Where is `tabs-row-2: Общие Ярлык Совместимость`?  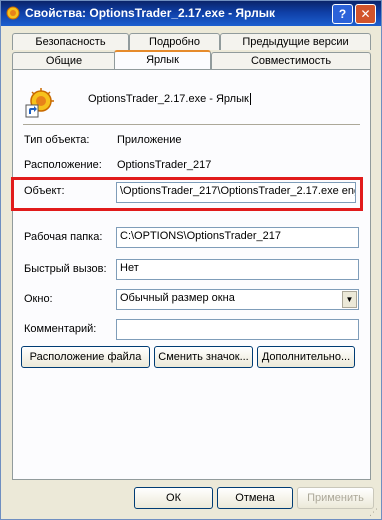 tabs-row-2: Общие Ярлык Совместимость is located at coordinates (192, 59).